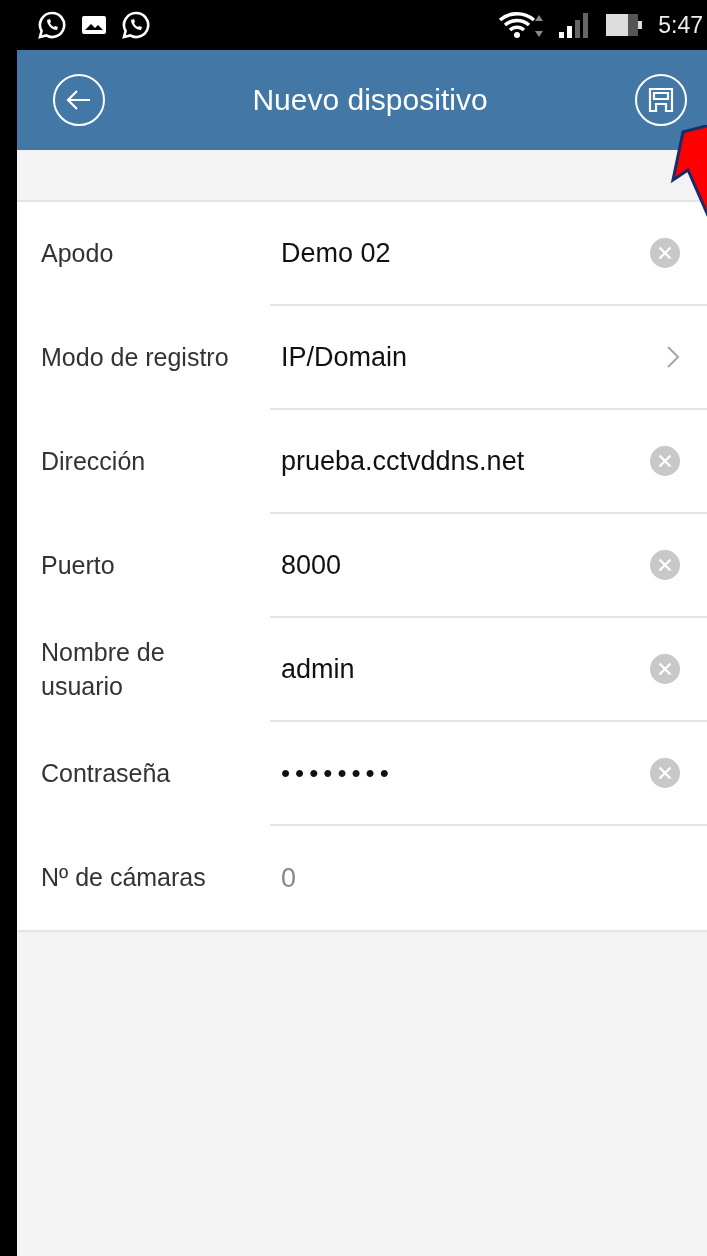 This screenshot has height=1256, width=707. What do you see at coordinates (78, 566) in the screenshot?
I see `field-label: Puerto` at bounding box center [78, 566].